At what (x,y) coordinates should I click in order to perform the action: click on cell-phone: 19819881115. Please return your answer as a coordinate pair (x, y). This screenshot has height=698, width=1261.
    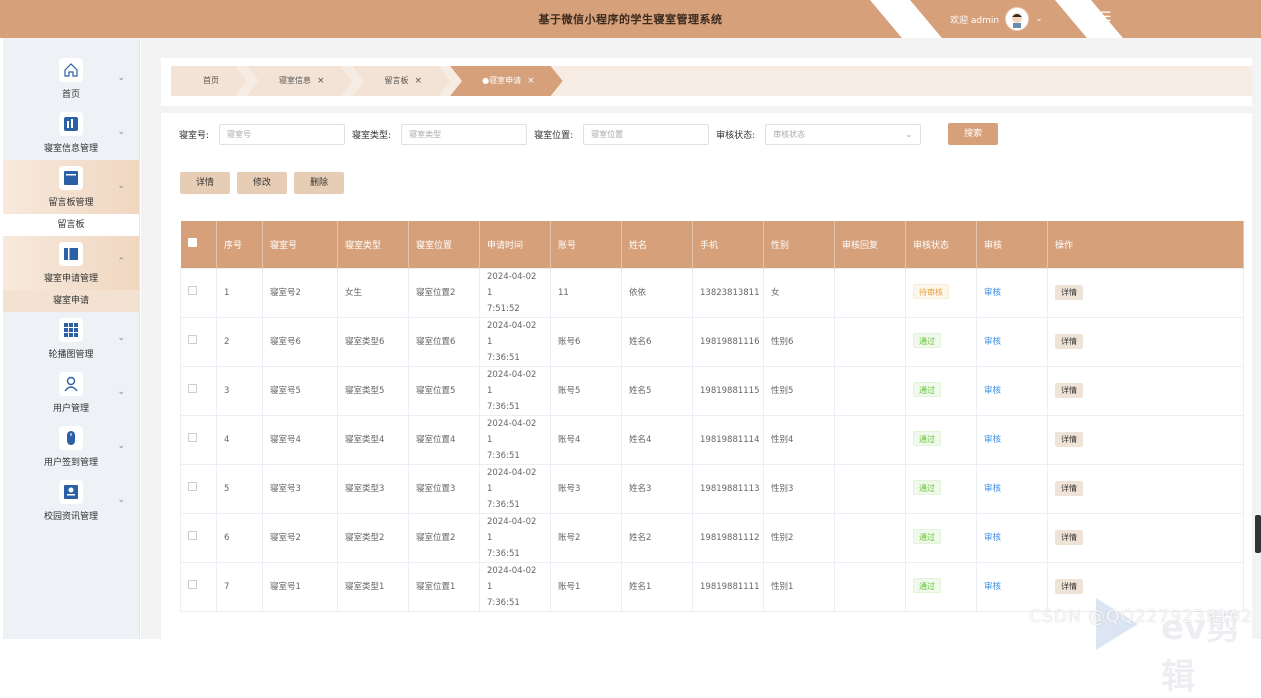
    Looking at the image, I should click on (728, 390).